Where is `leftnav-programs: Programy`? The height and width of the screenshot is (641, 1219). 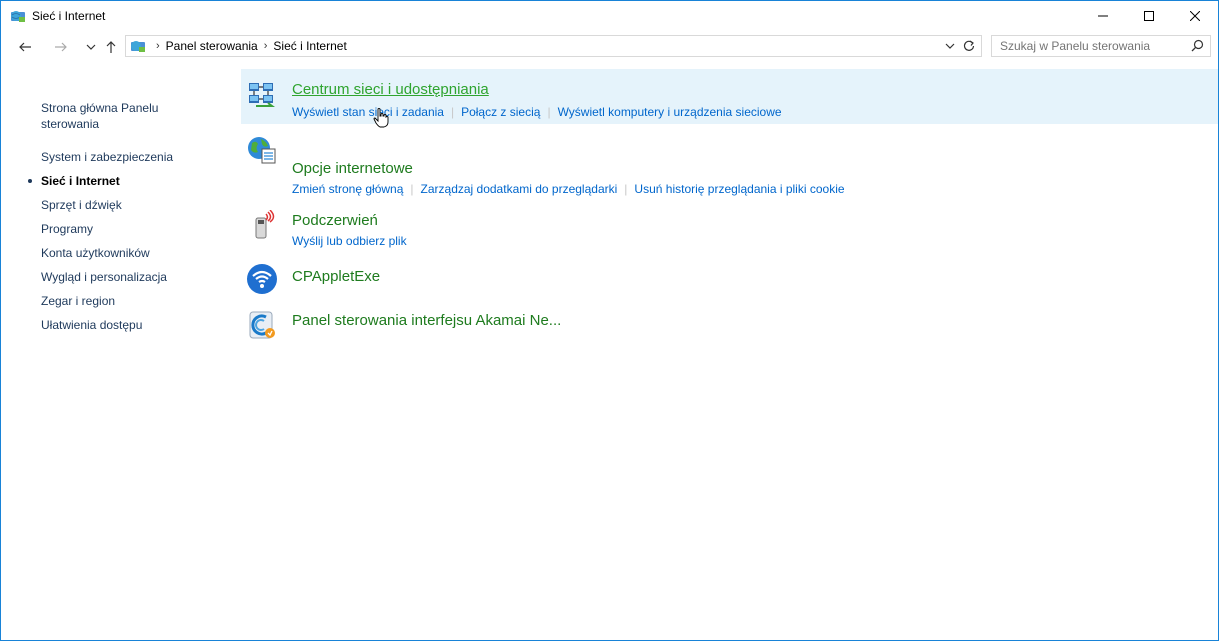
leftnav-programs: Programy is located at coordinates (131, 229).